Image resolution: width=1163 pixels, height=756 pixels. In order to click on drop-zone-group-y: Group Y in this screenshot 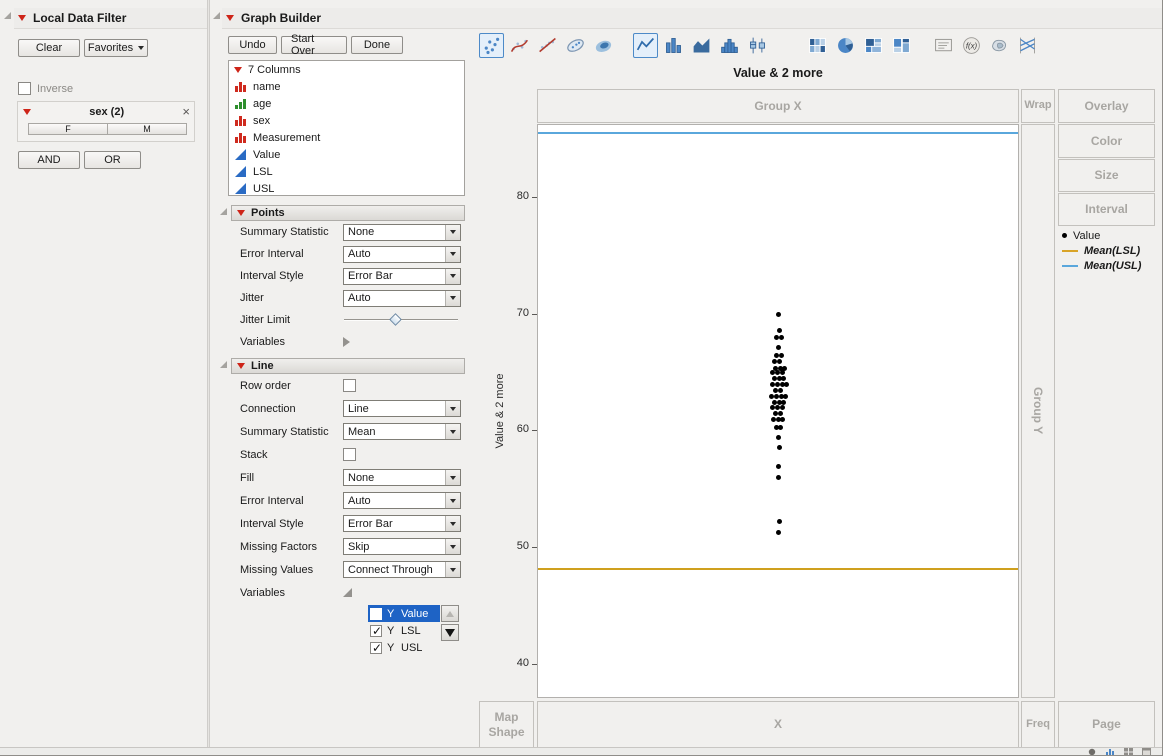, I will do `click(1038, 411)`.